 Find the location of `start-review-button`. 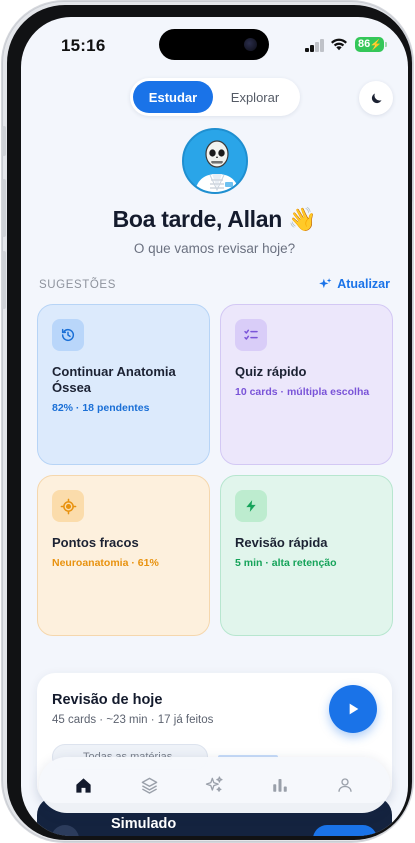

start-review-button is located at coordinates (353, 709).